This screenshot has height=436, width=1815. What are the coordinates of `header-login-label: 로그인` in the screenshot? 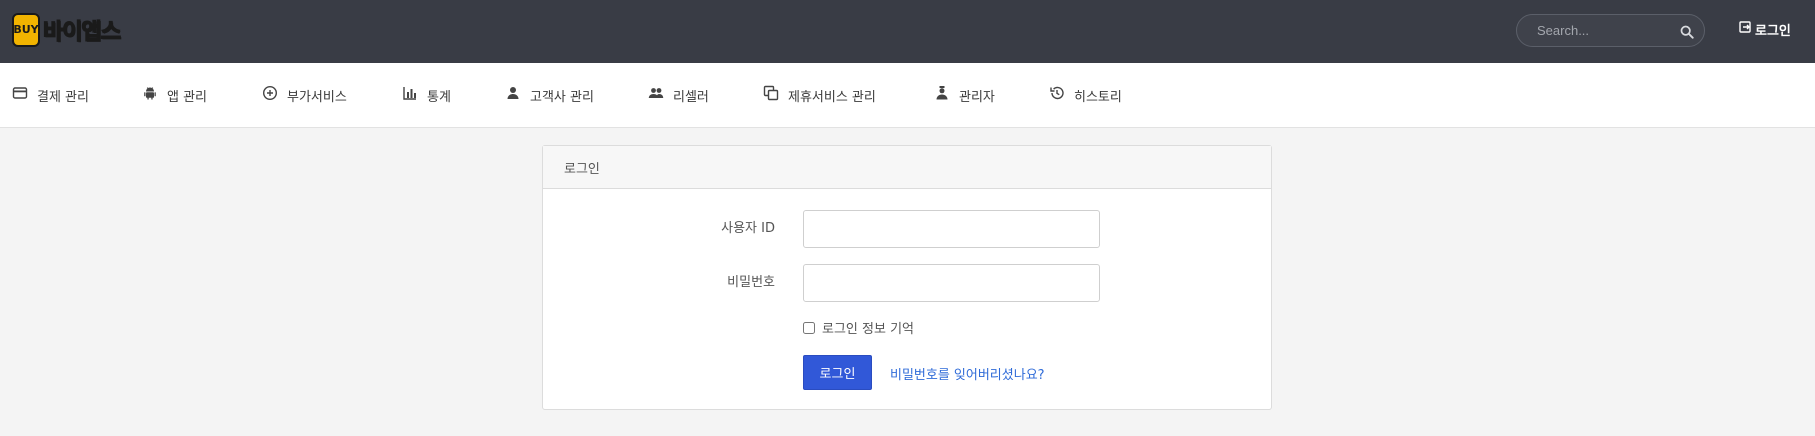 It's located at (1773, 31).